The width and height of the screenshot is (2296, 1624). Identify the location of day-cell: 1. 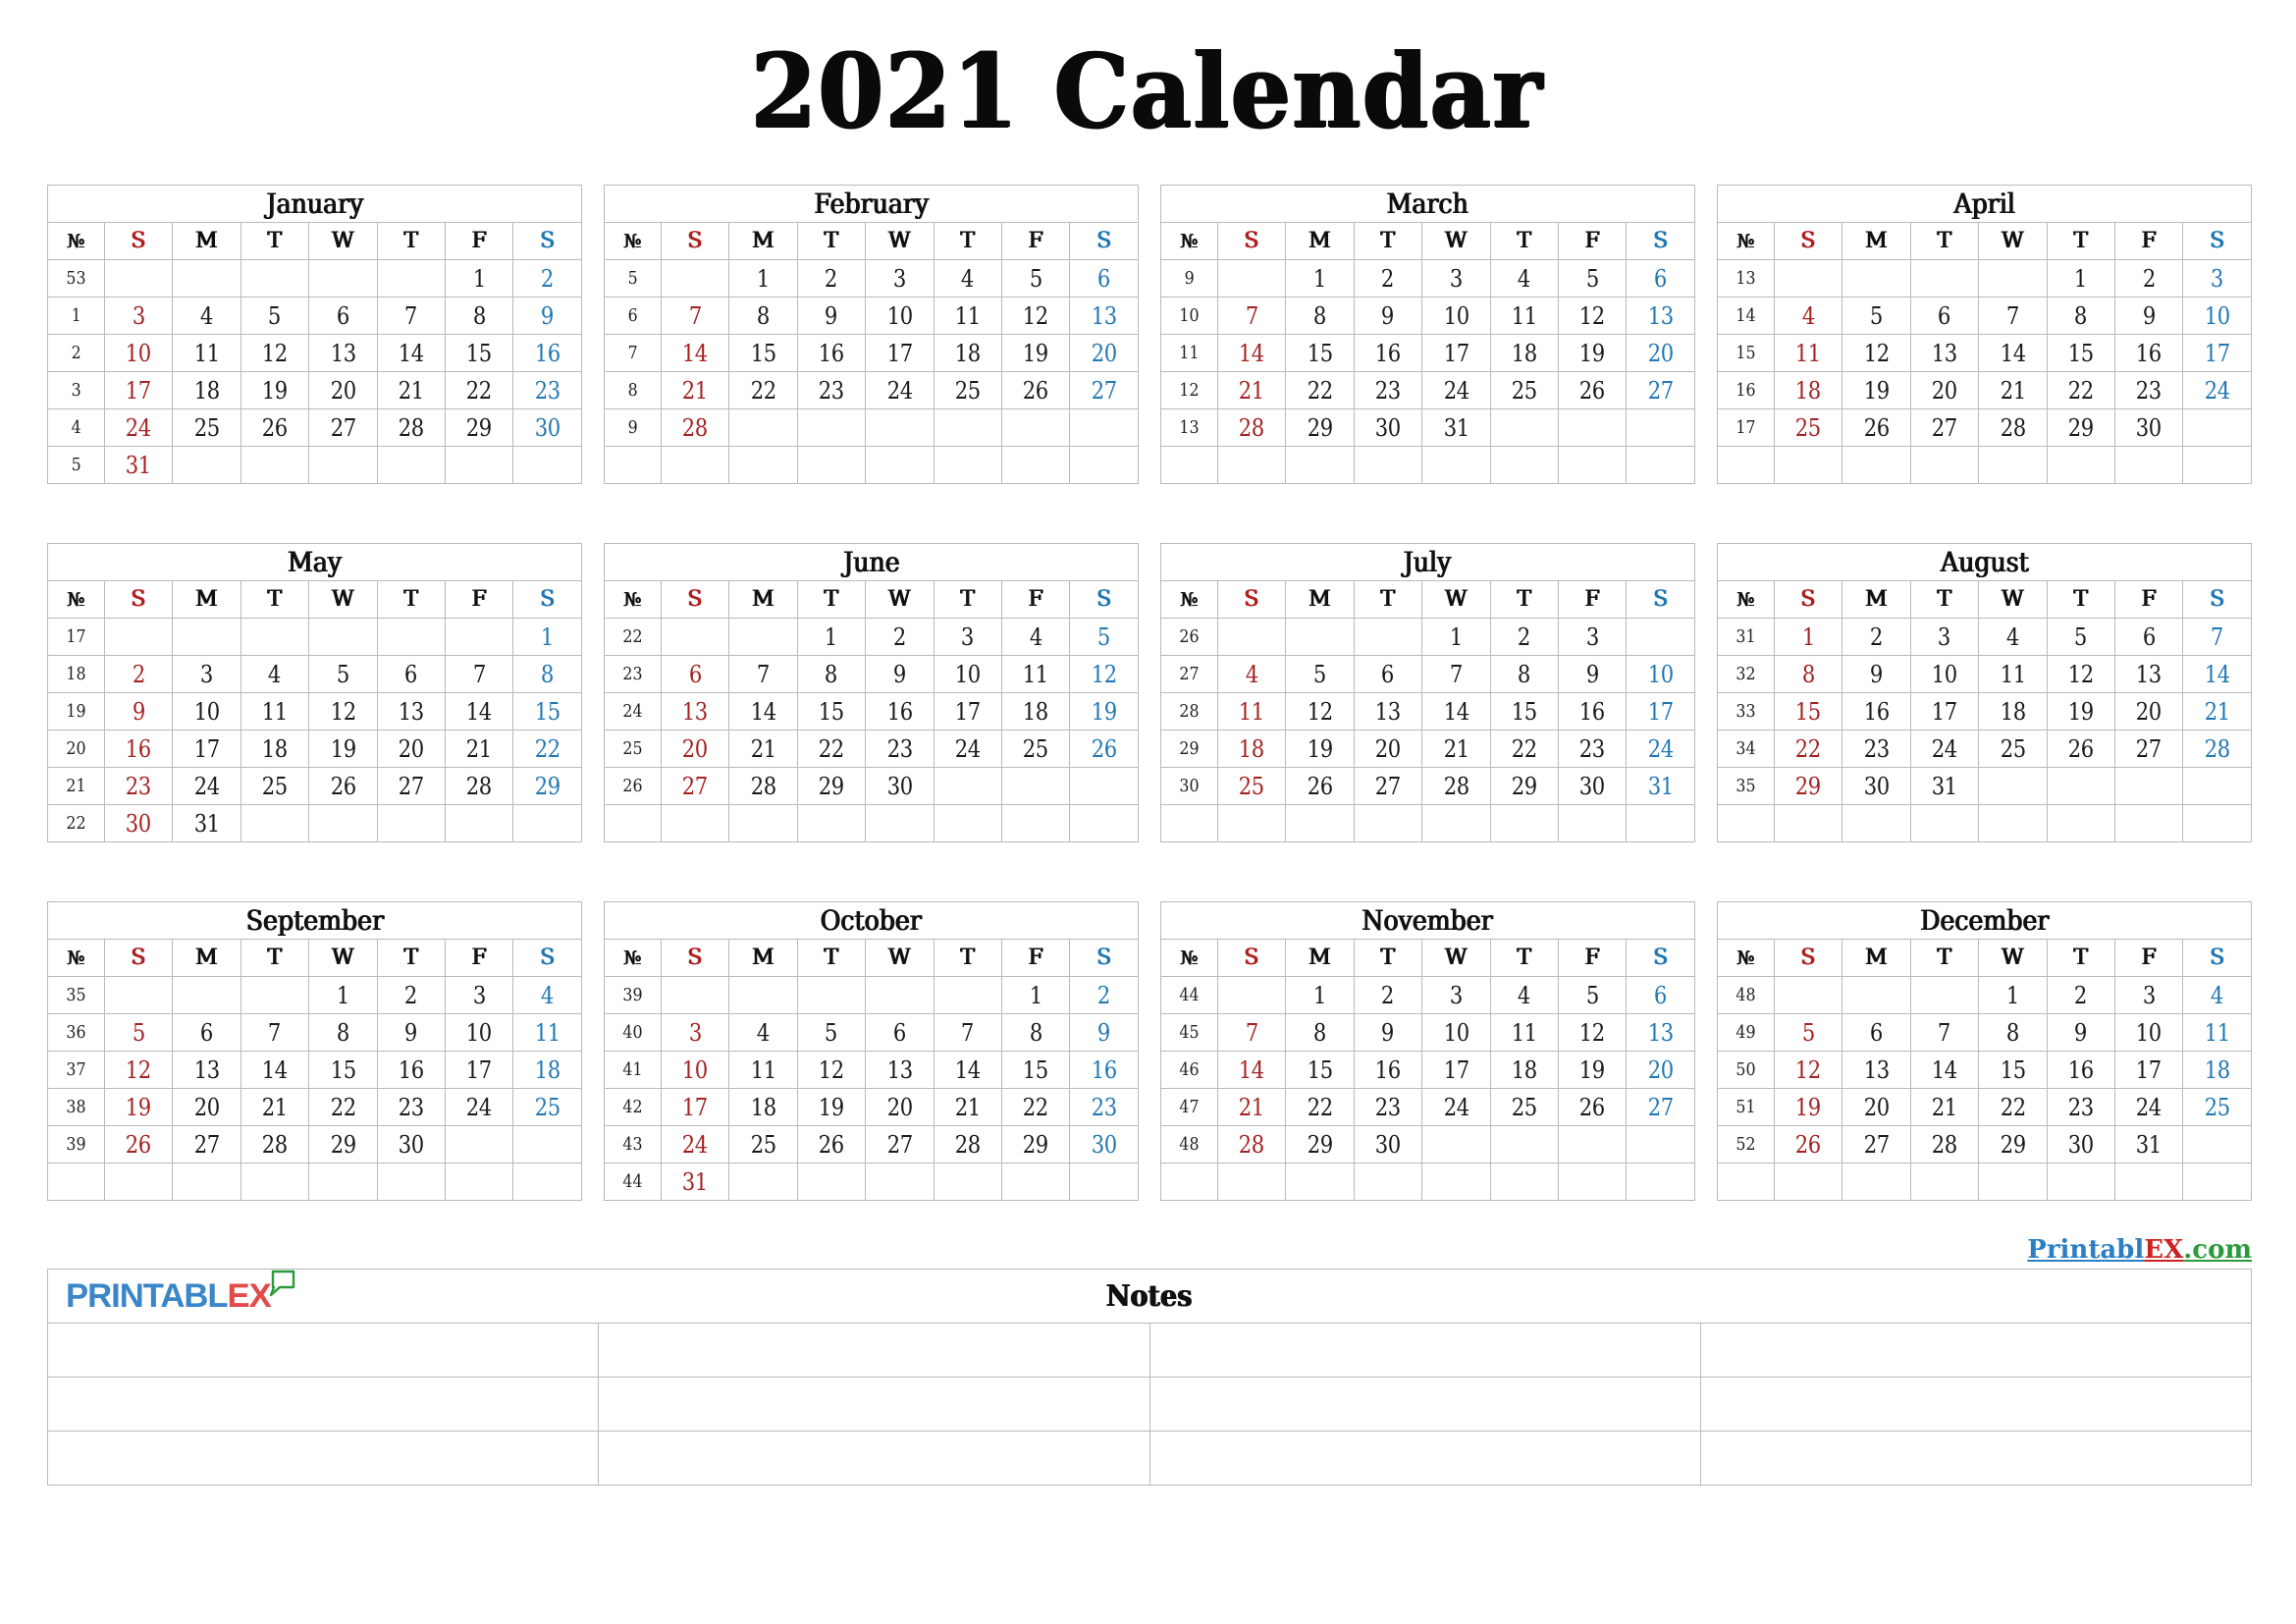
(547, 637).